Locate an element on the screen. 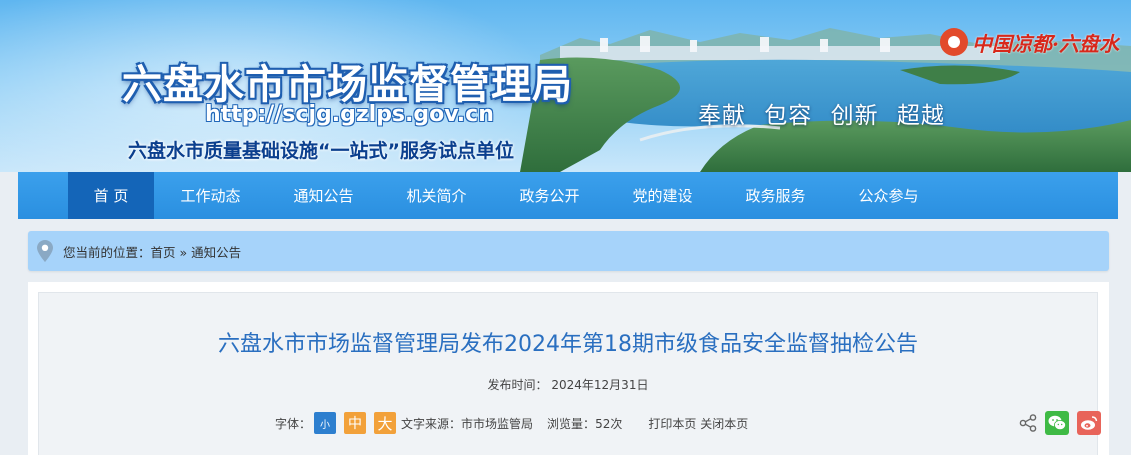 This screenshot has height=455, width=1131. publish-info: 发布时间： 2024年12月31日 is located at coordinates (568, 384).